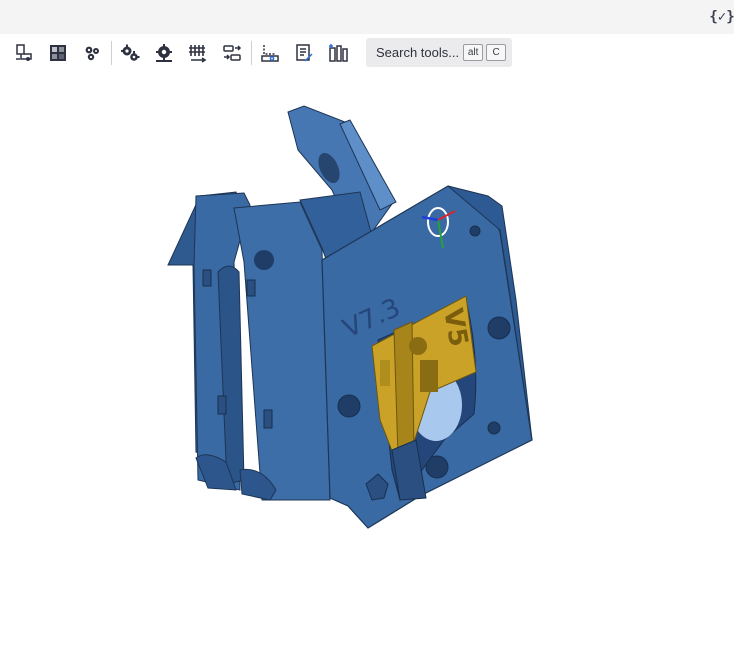  Describe the element at coordinates (338, 53) in the screenshot. I see `library-tool-icon` at that location.